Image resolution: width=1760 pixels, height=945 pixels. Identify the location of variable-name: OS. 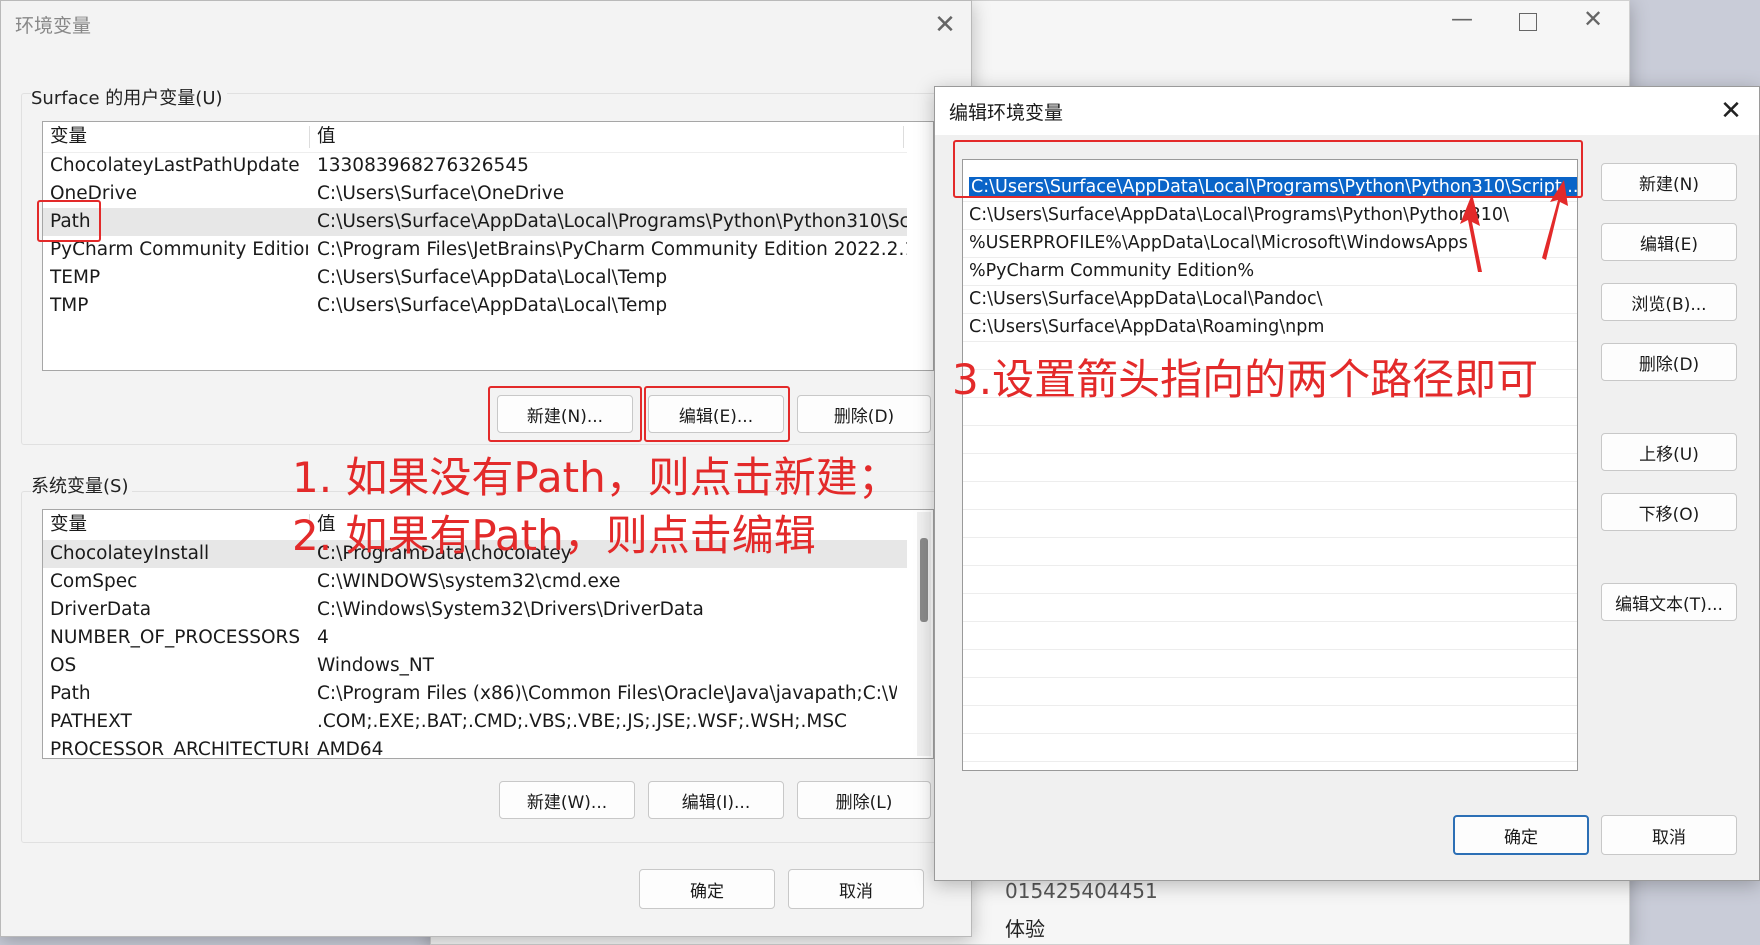
(63, 665).